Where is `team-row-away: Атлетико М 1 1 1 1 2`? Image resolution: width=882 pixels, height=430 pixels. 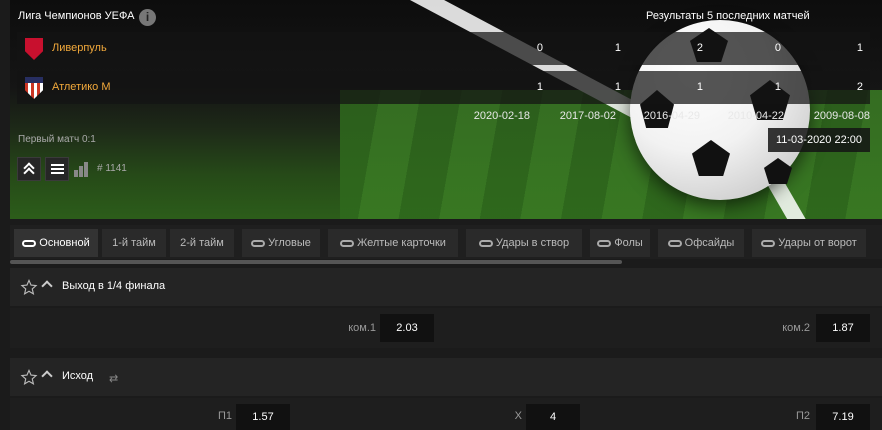 team-row-away: Атлетико М 1 1 1 1 2 is located at coordinates (443, 87).